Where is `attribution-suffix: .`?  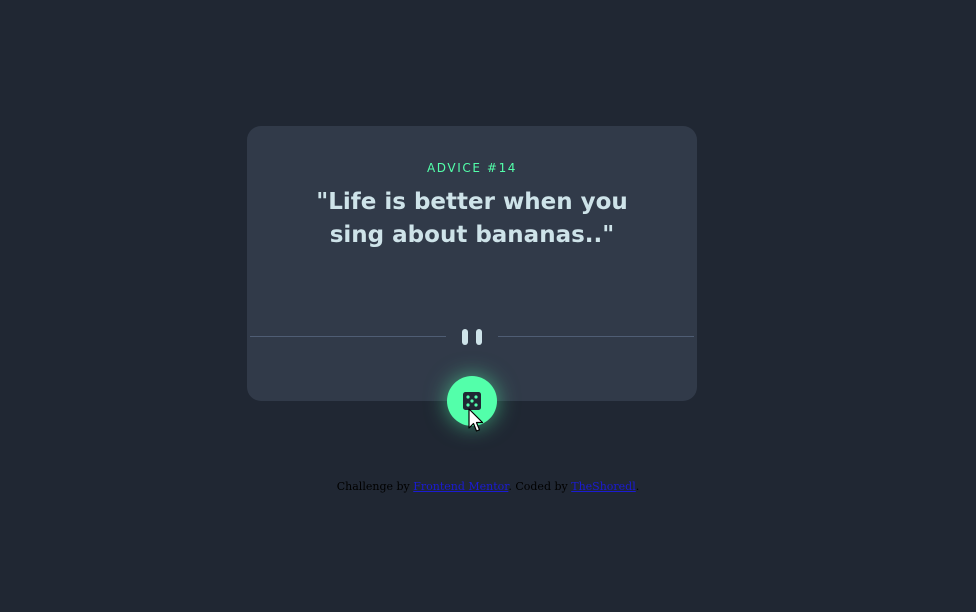 attribution-suffix: . is located at coordinates (637, 486).